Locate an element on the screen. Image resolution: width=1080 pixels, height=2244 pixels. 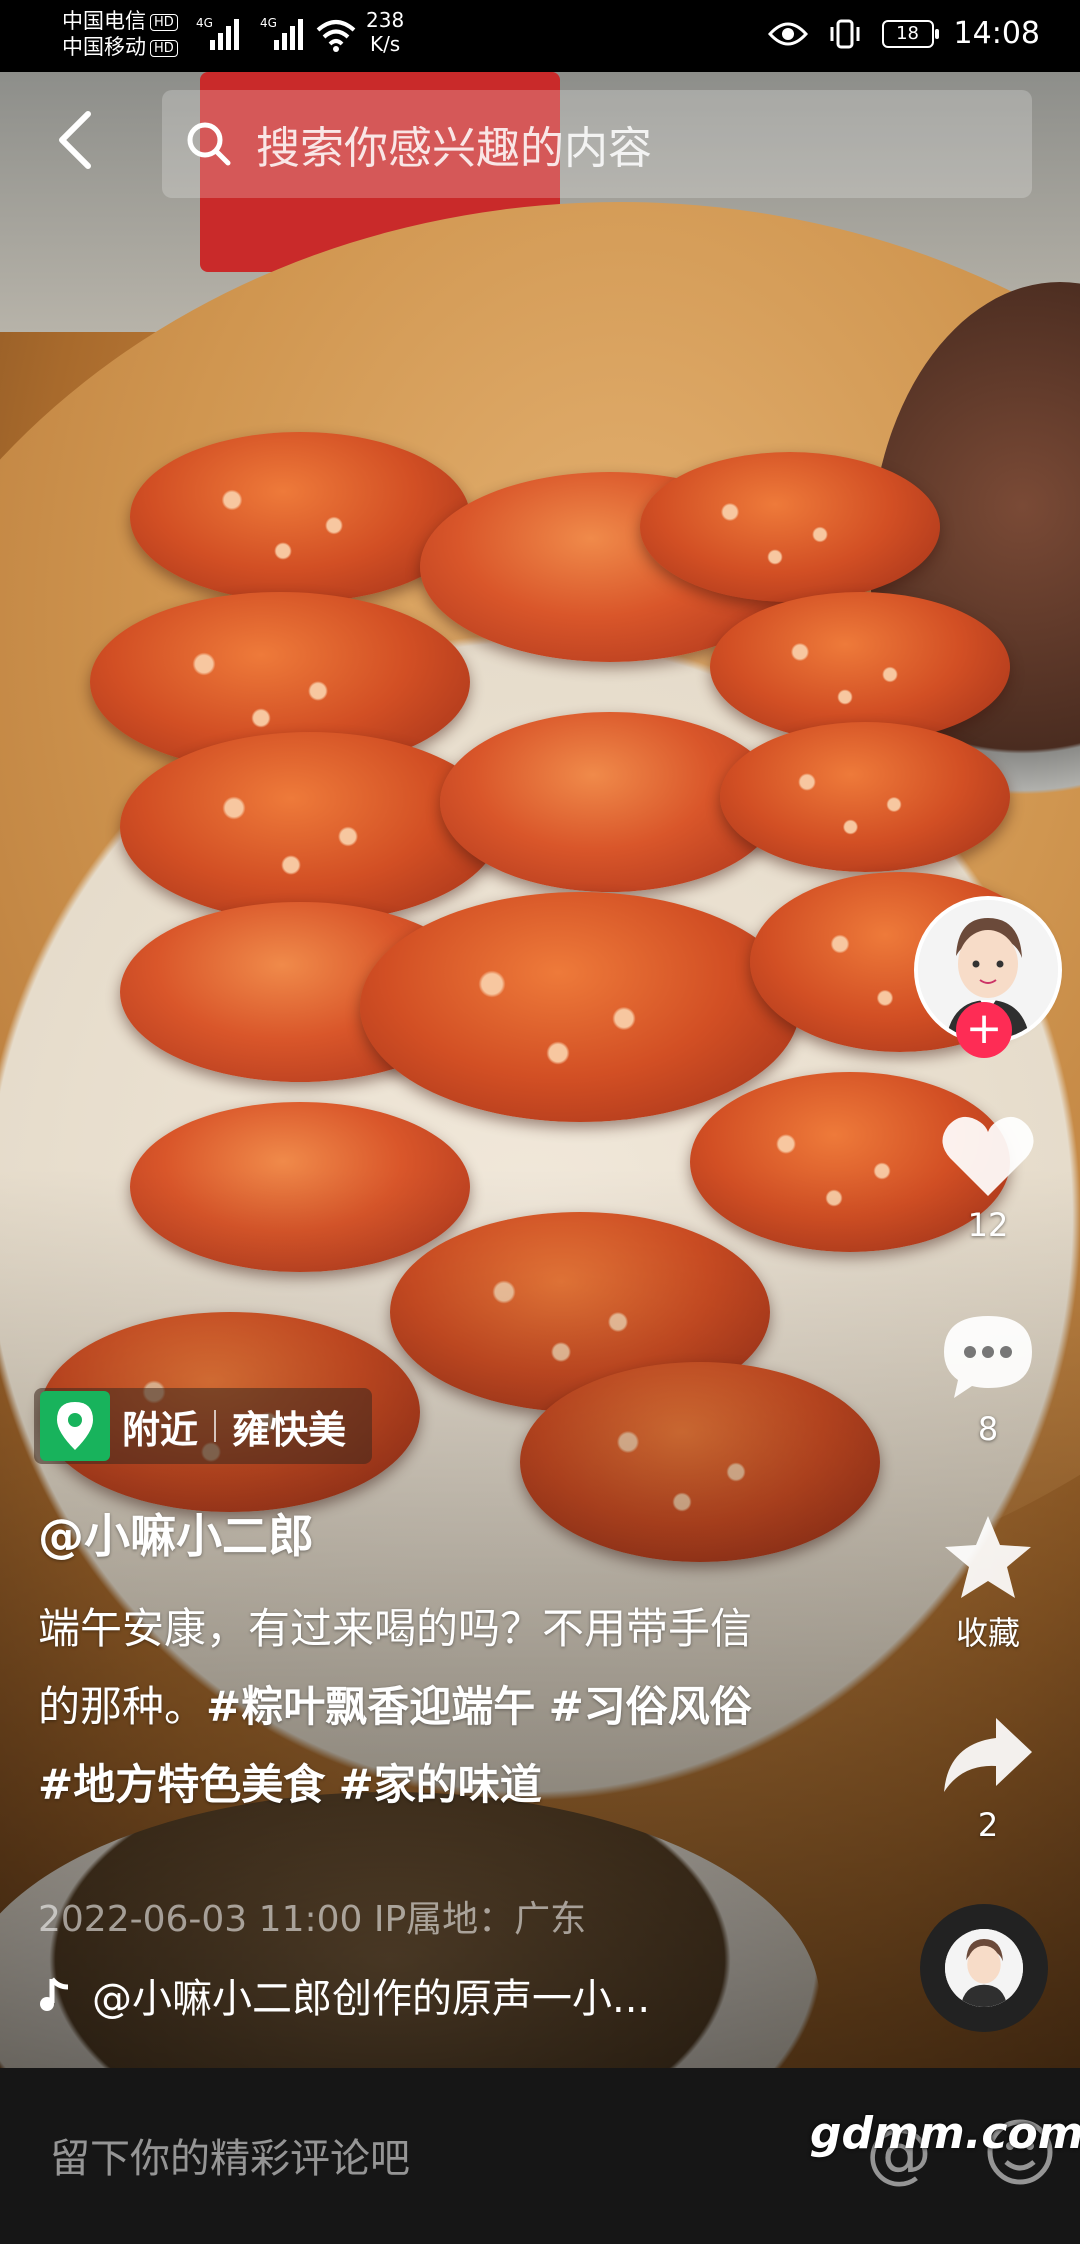
comment-button: 8 is located at coordinates (988, 1380).